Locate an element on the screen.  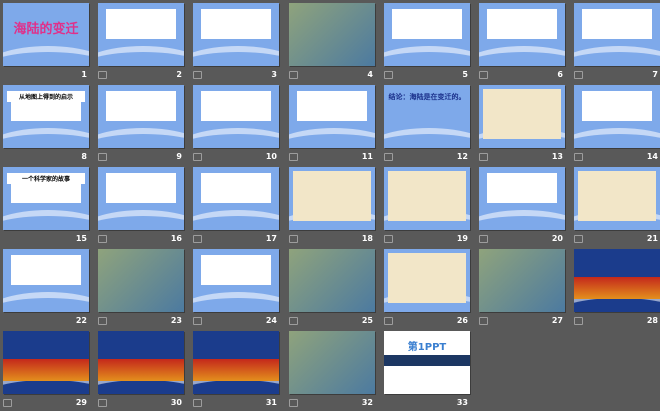
slide-thumbnail-cell: 7 is located at coordinates (617, 43).